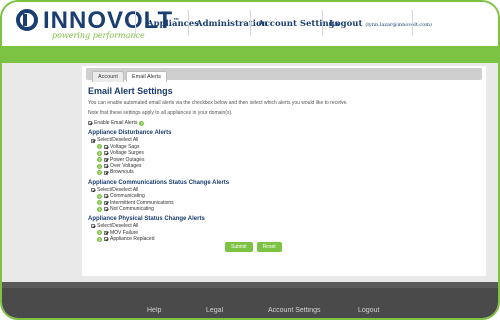  I want to click on footer, so click(250, 303).